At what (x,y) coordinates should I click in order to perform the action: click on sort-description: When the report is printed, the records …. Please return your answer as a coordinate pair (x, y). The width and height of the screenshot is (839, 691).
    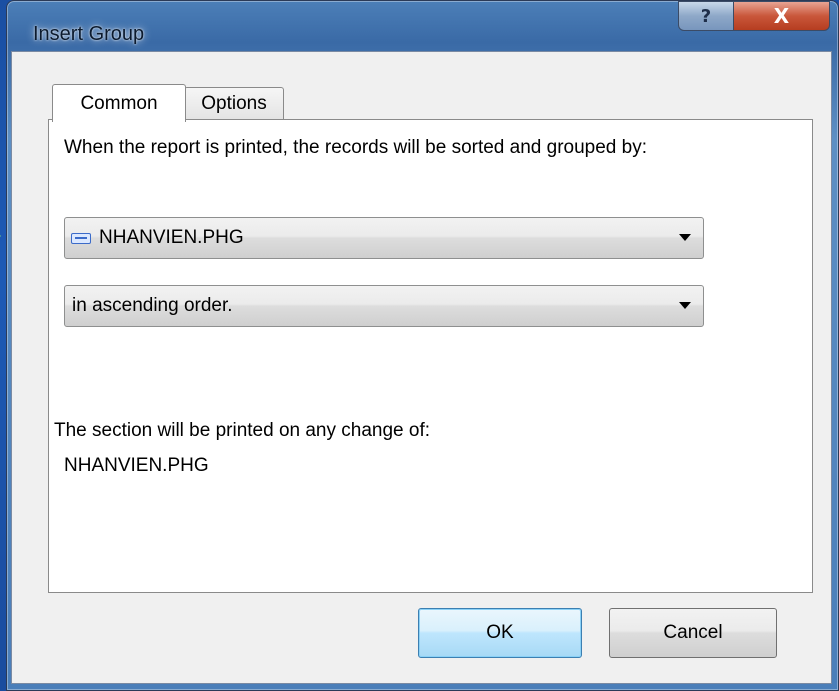
    Looking at the image, I should click on (355, 147).